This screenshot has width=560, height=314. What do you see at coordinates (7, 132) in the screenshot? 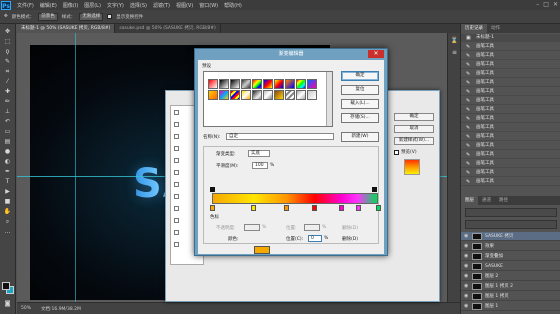
I see `eraser-tool-icon: ▭` at bounding box center [7, 132].